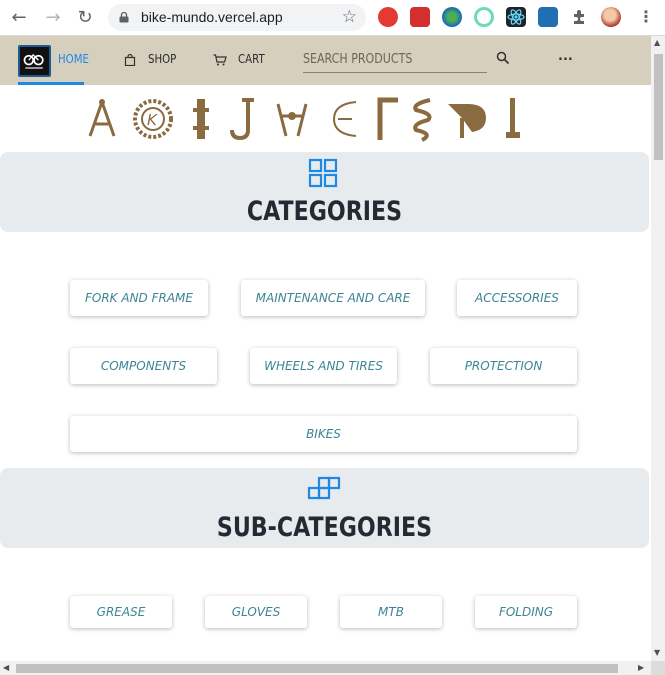 This screenshot has height=675, width=665. I want to click on nav-shop: SHOP, so click(162, 59).